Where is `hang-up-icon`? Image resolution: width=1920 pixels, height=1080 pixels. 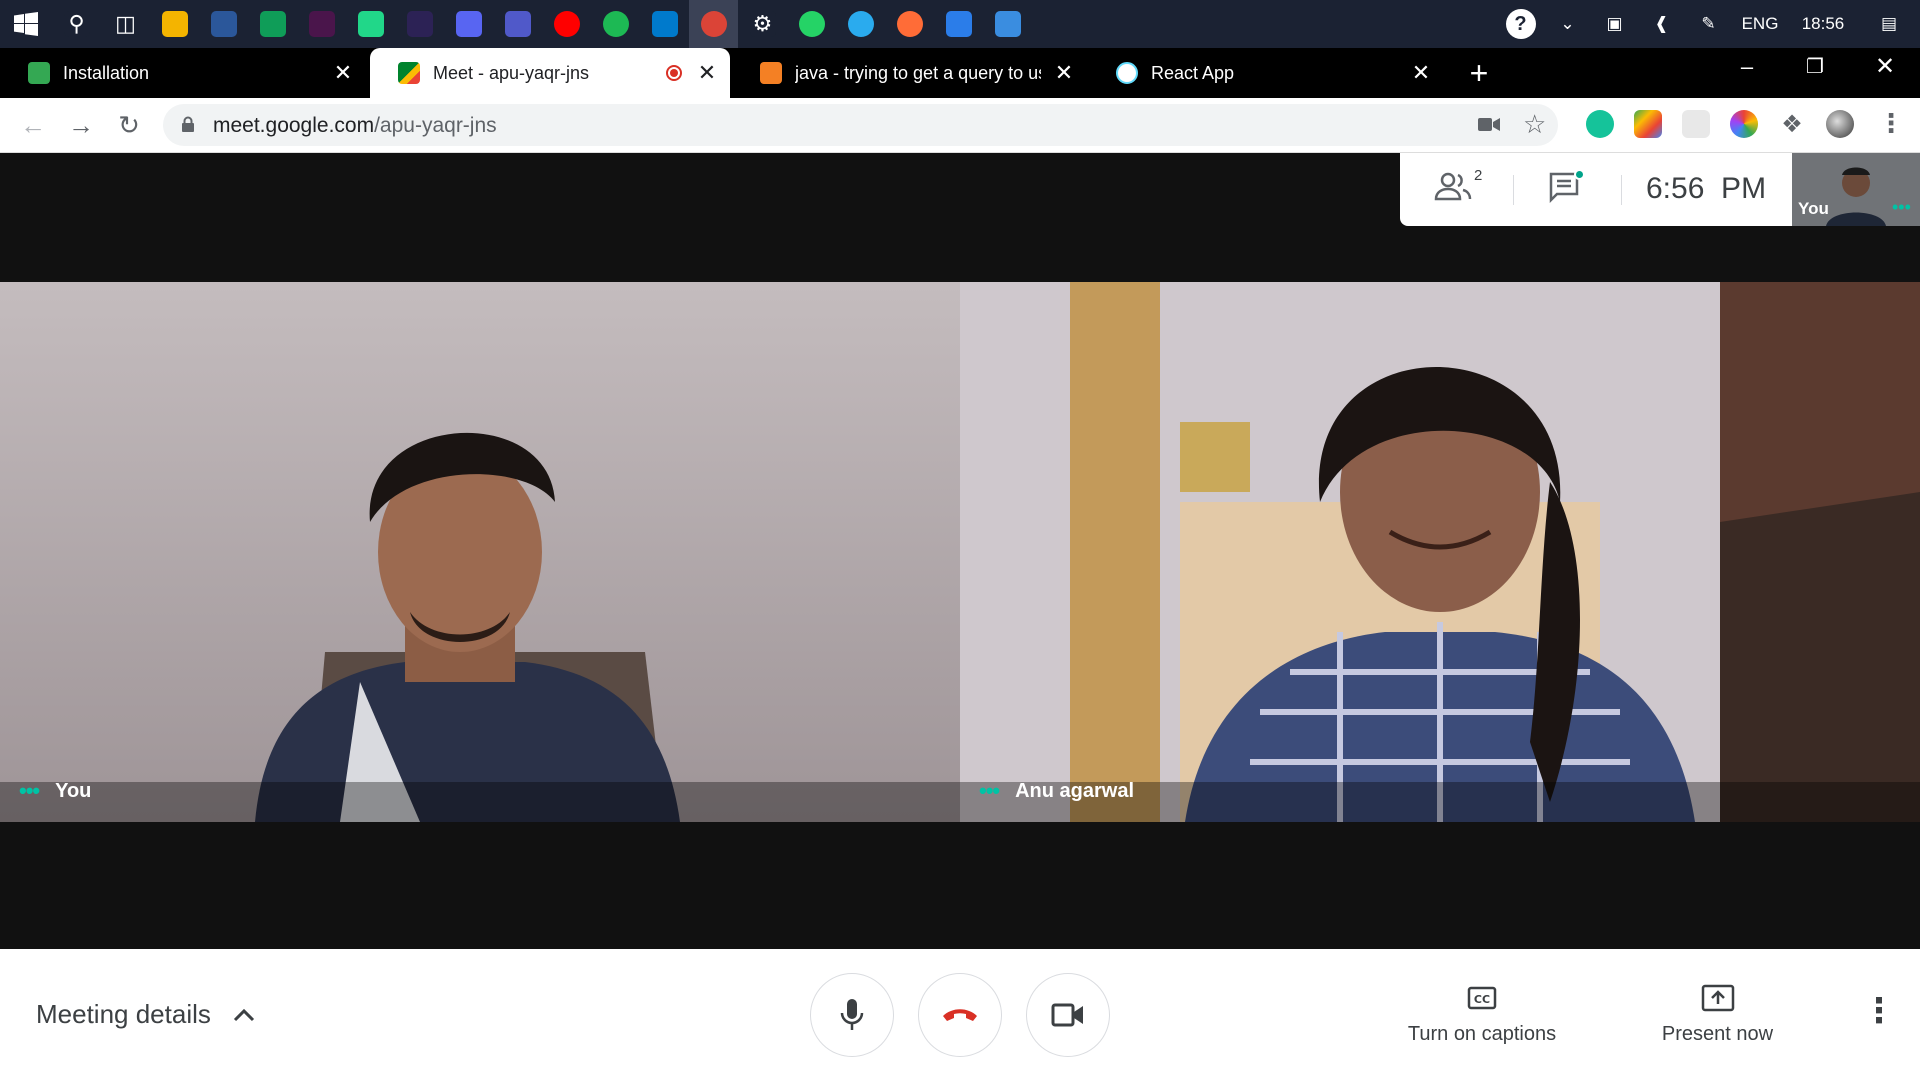 hang-up-icon is located at coordinates (960, 1015).